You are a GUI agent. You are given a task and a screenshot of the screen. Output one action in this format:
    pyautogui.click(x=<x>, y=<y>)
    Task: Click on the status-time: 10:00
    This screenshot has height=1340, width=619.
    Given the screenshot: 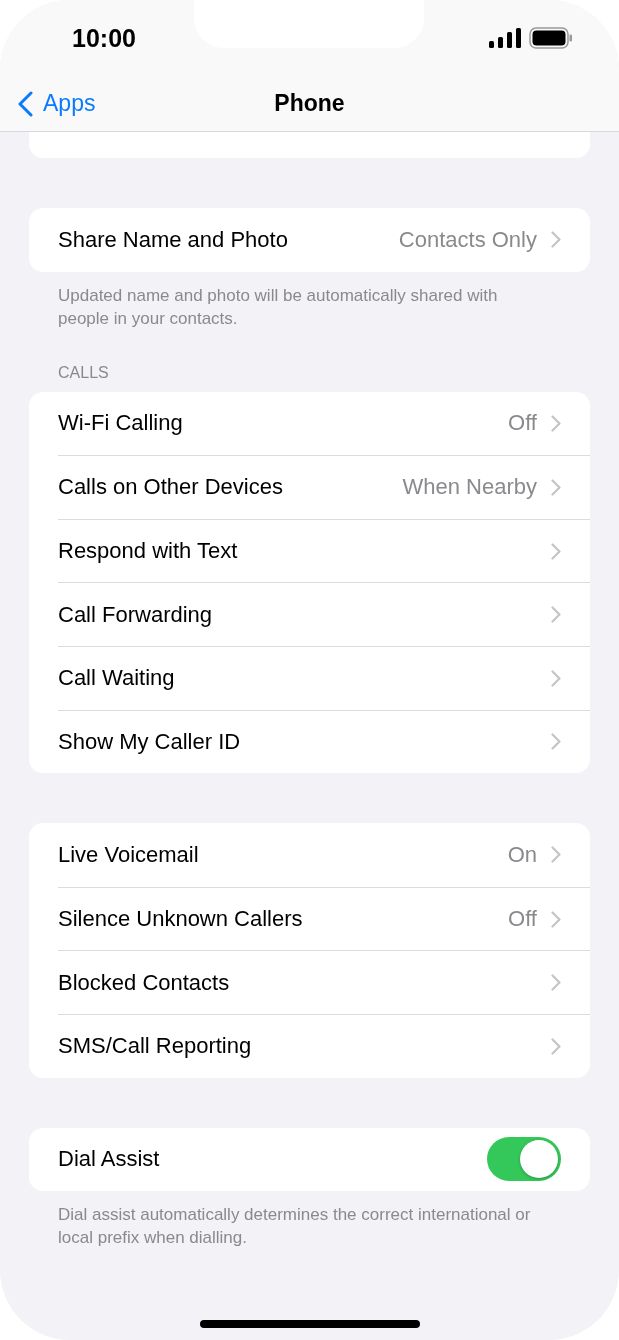 What is the action you would take?
    pyautogui.click(x=104, y=38)
    